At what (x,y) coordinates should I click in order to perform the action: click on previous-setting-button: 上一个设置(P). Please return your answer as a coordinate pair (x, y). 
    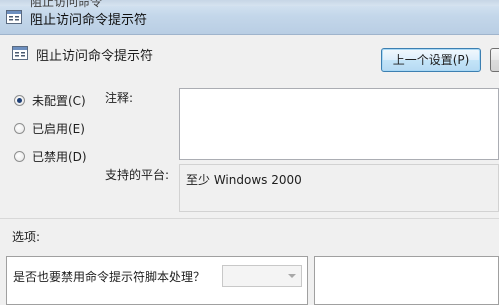
    Looking at the image, I should click on (431, 60).